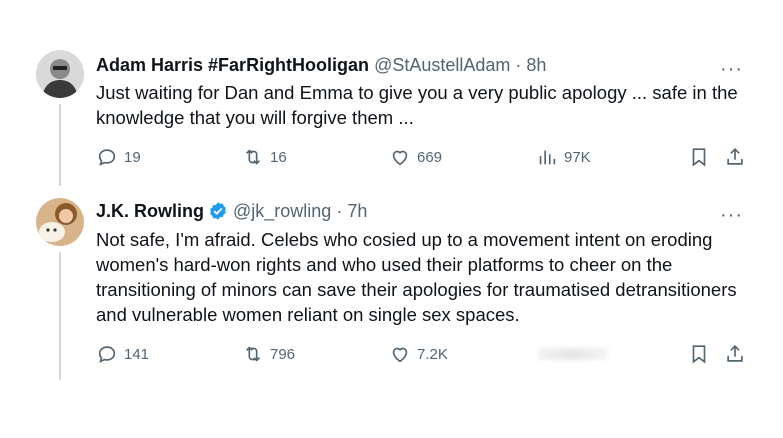  I want to click on user-handle: @jk_rowling, so click(282, 211).